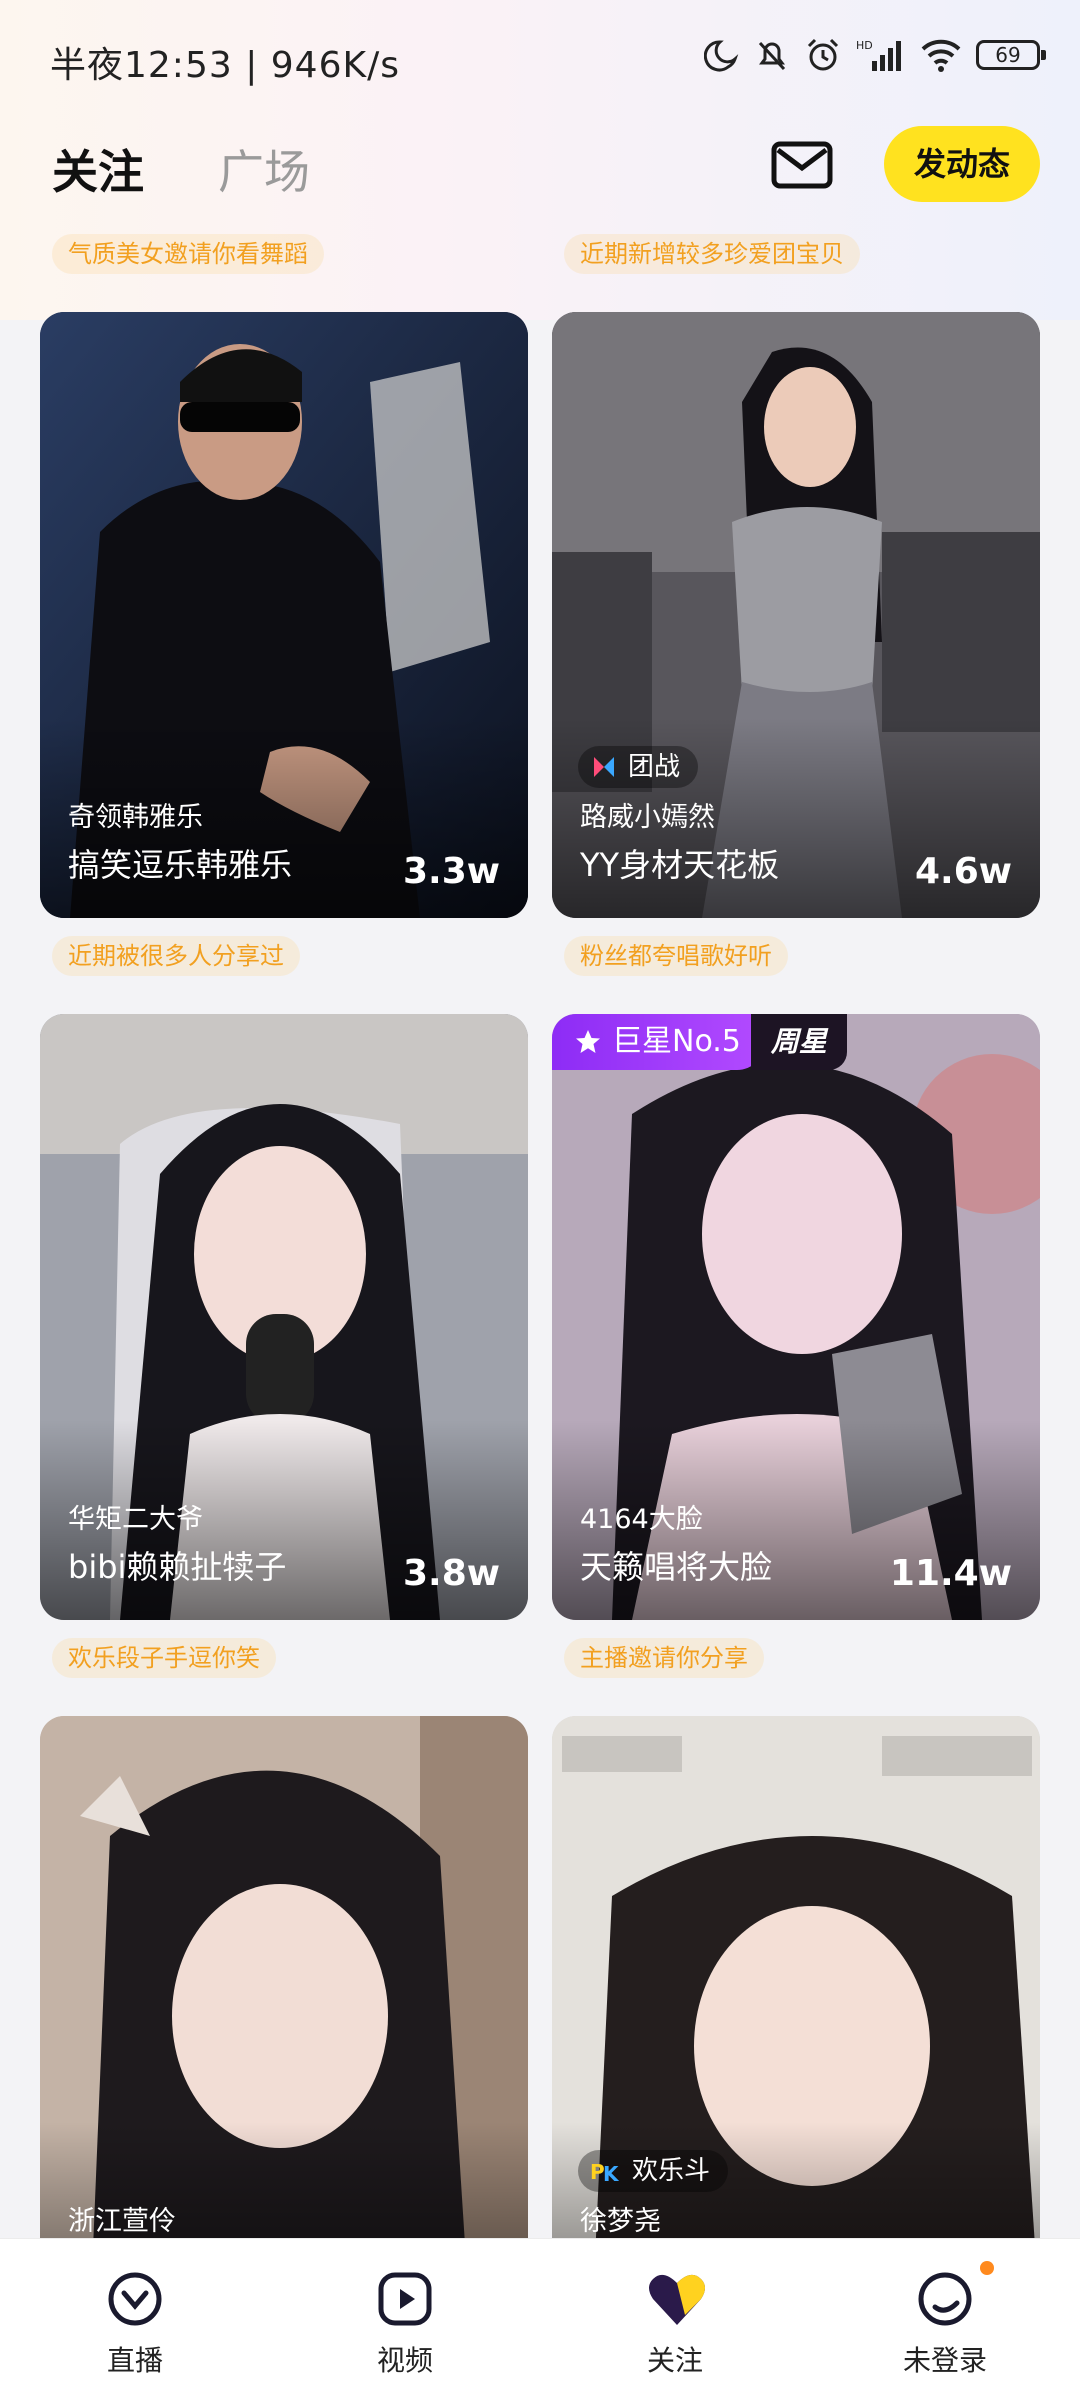 The width and height of the screenshot is (1080, 2401). I want to click on nav-label: 视频, so click(404, 2360).